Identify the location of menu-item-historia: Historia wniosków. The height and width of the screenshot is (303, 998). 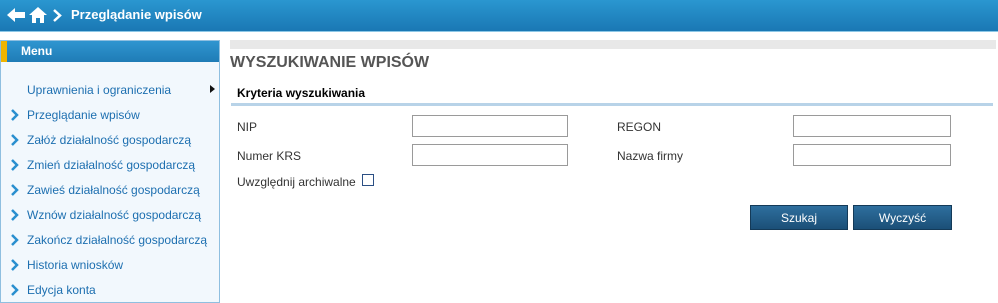
(110, 265).